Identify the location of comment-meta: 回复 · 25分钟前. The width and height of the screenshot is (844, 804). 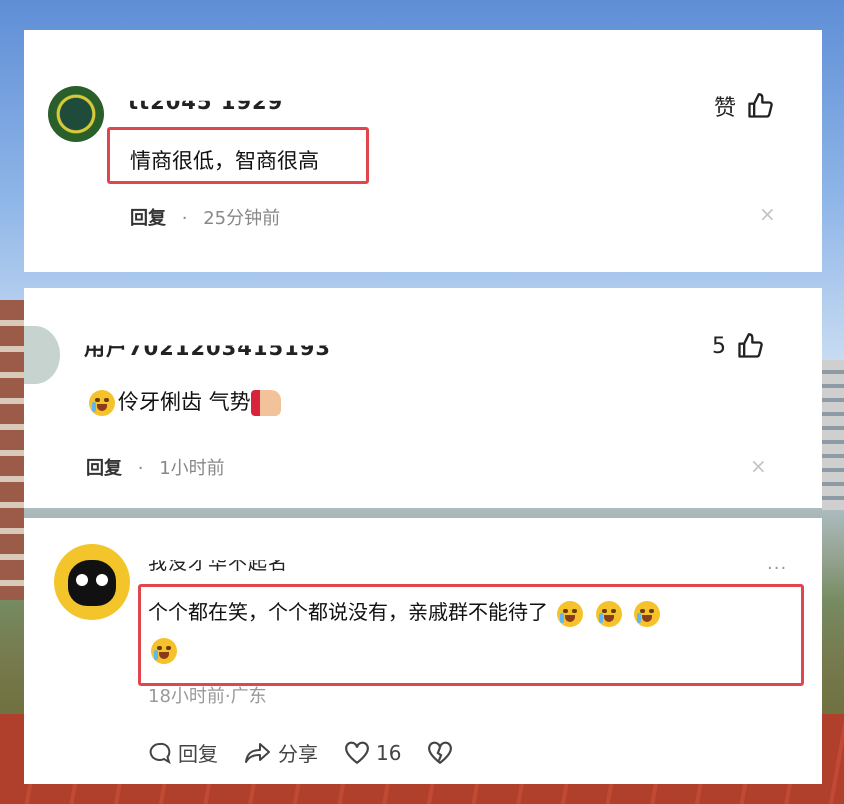
(205, 217).